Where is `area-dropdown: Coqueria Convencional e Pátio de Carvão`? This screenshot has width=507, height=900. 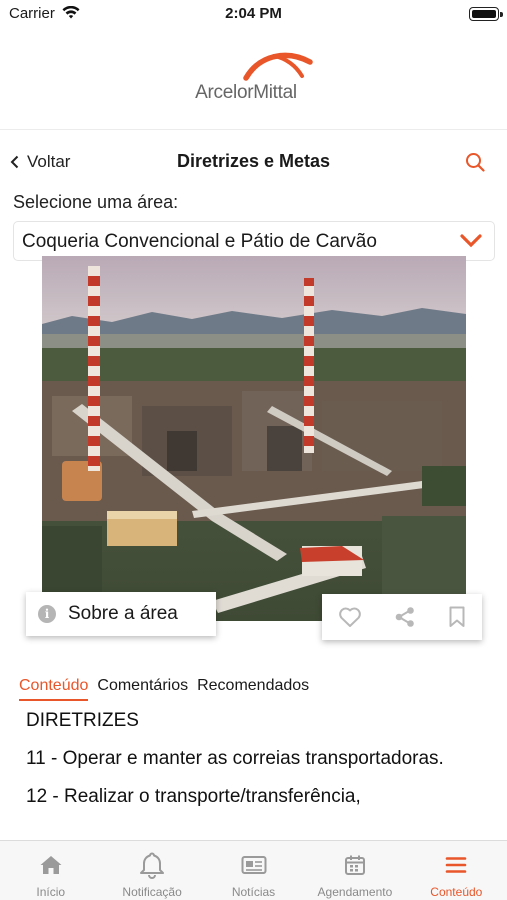
area-dropdown: Coqueria Convencional e Pátio de Carvão is located at coordinates (254, 241).